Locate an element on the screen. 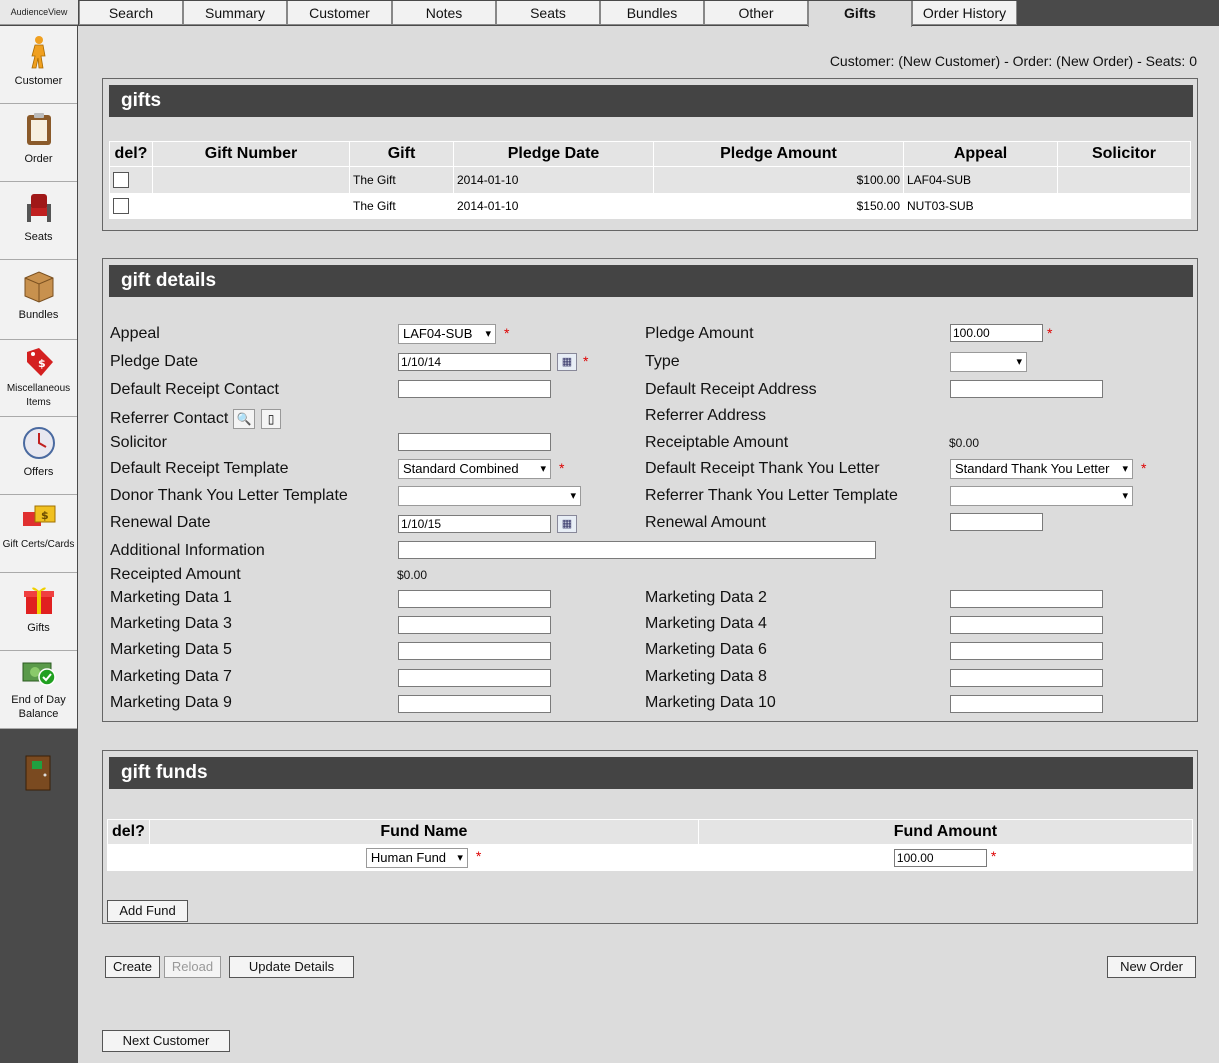 Image resolution: width=1219 pixels, height=1063 pixels. fund-name-cell: Human Fund * is located at coordinates (423, 857).